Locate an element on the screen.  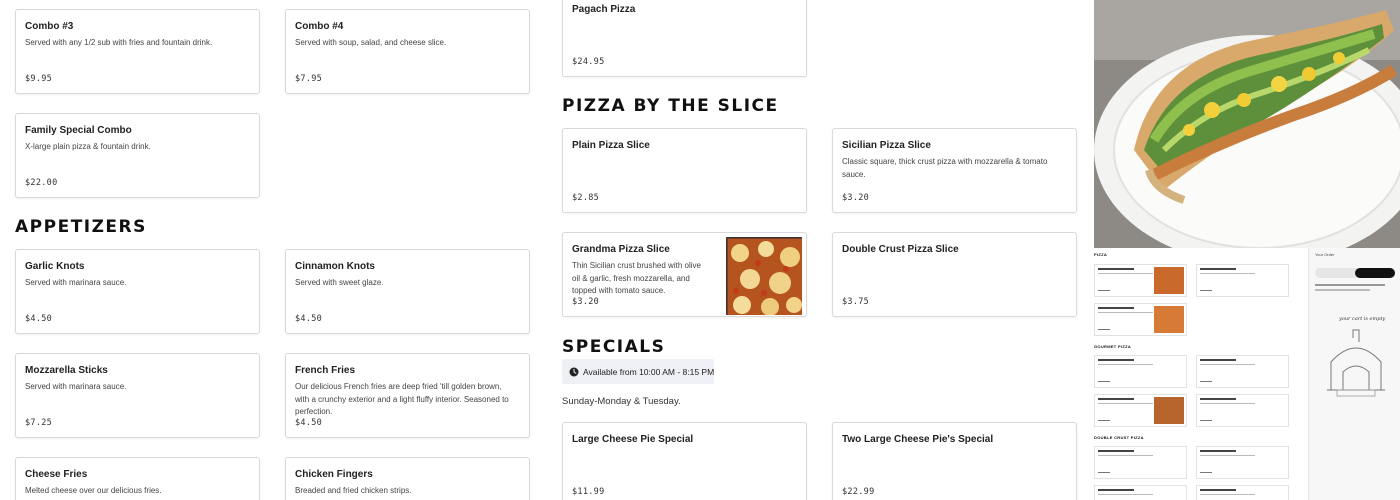
item-name: Sicilian Pizza Slice is located at coordinates (886, 145).